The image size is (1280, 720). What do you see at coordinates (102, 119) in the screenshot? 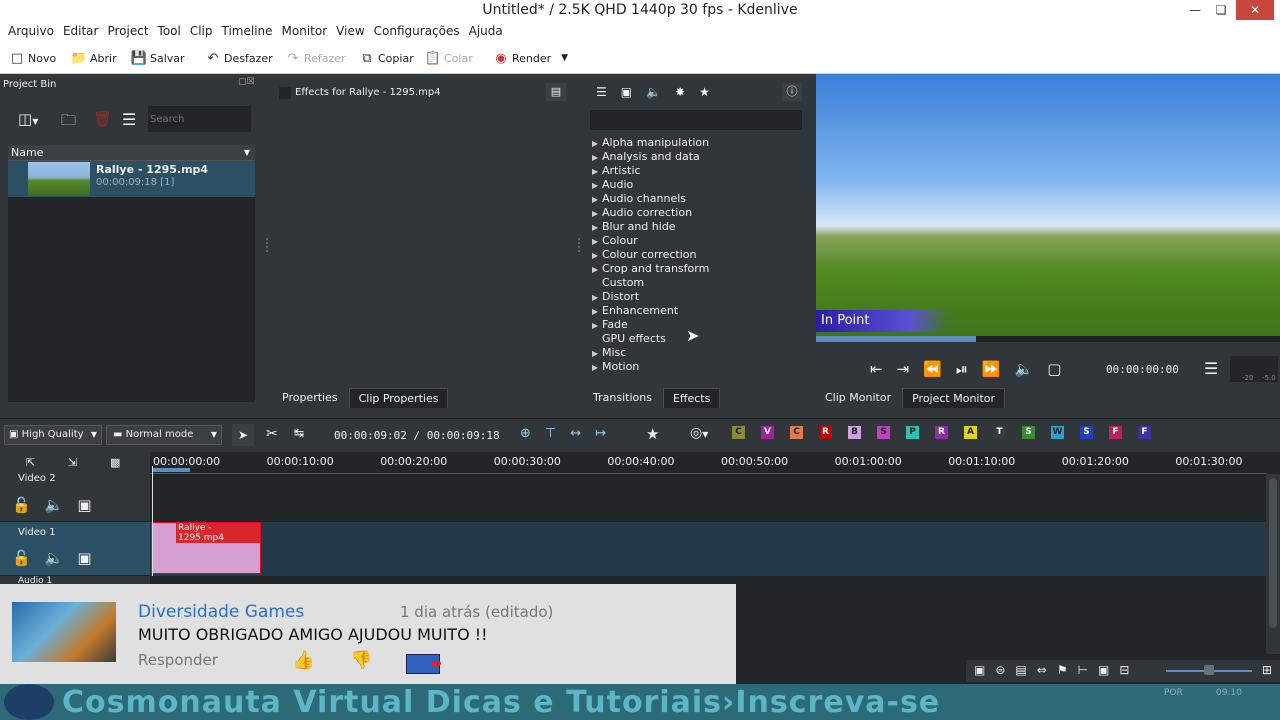
I see `delete-icon: 🗑` at bounding box center [102, 119].